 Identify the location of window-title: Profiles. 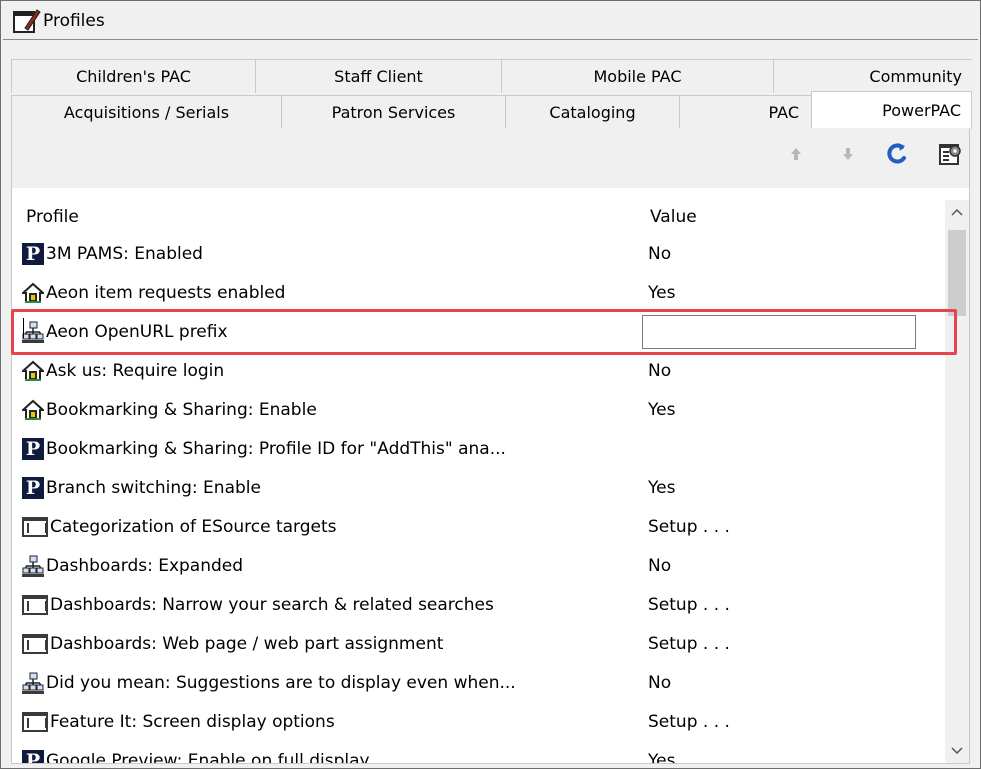
(74, 21).